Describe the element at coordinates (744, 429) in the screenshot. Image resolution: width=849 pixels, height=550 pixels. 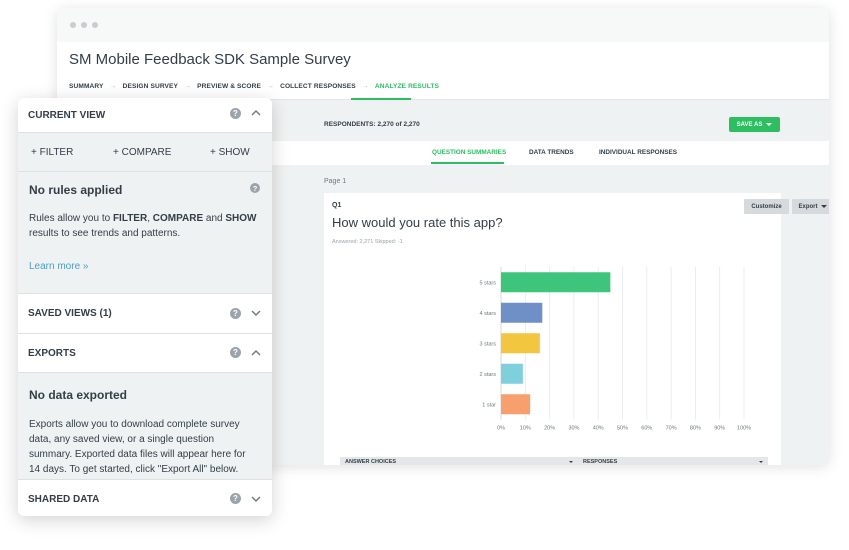
I see `x-tick-label: 100%` at that location.